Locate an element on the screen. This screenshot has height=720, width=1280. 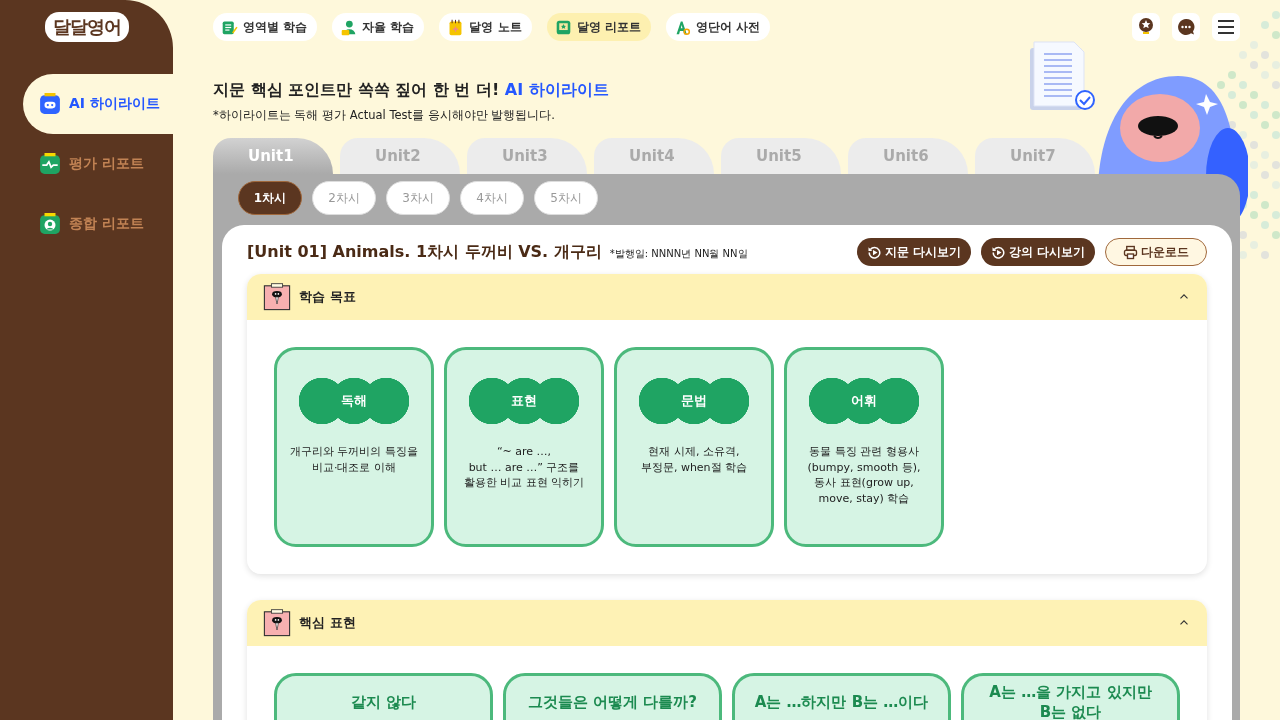
expression-text: 그것들은 어떻게 다를까? is located at coordinates (612, 702).